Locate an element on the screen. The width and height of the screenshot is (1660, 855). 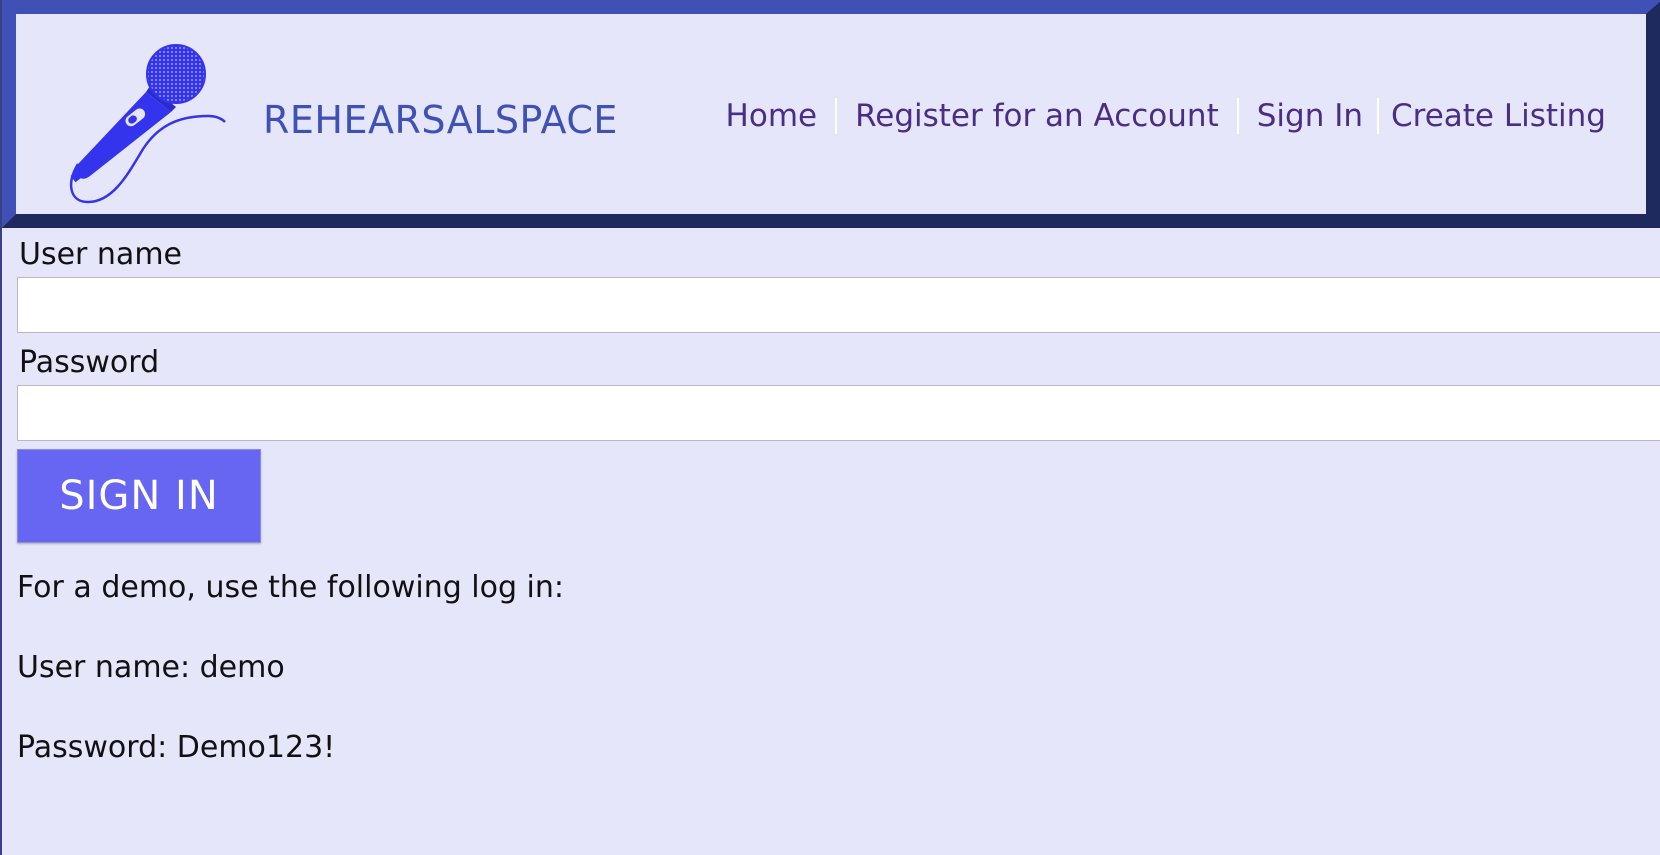
sign-in-button: SIGN IN is located at coordinates (139, 496).